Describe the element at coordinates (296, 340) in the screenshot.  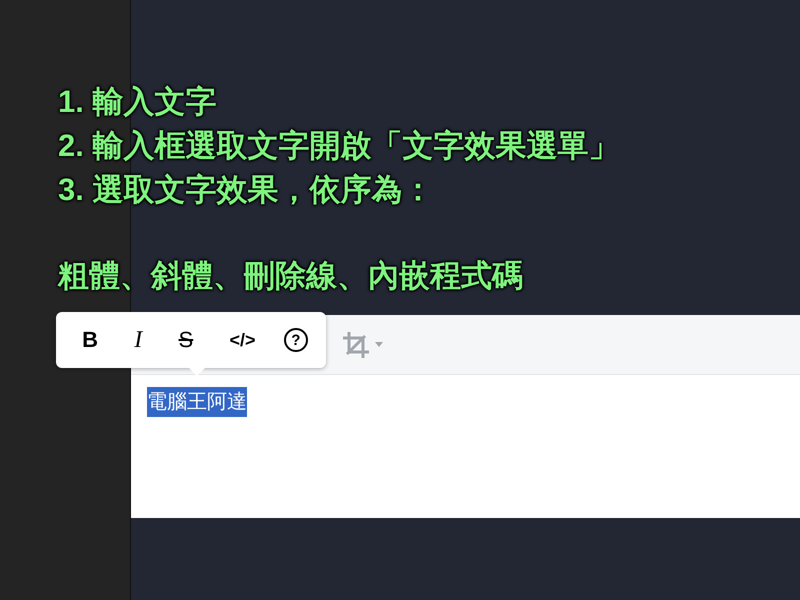
I see `help-button: ?` at that location.